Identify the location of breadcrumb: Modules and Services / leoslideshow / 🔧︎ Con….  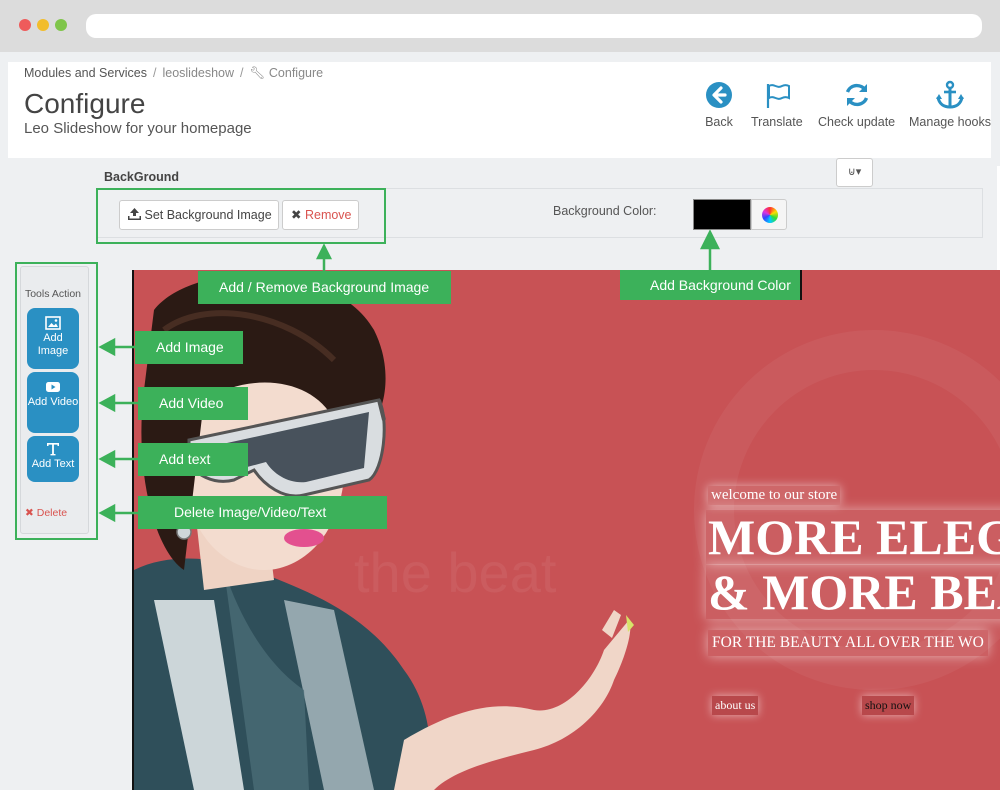
(174, 73).